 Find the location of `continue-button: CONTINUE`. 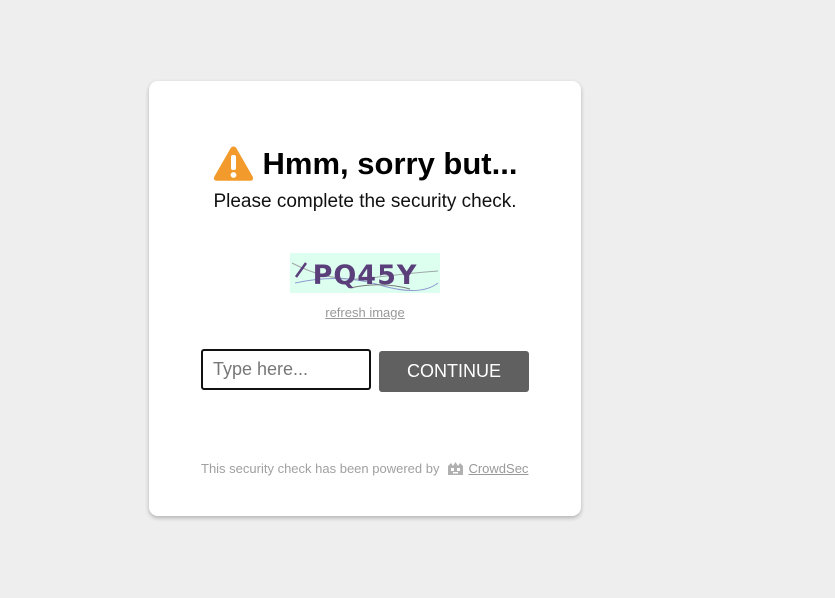

continue-button: CONTINUE is located at coordinates (454, 371).